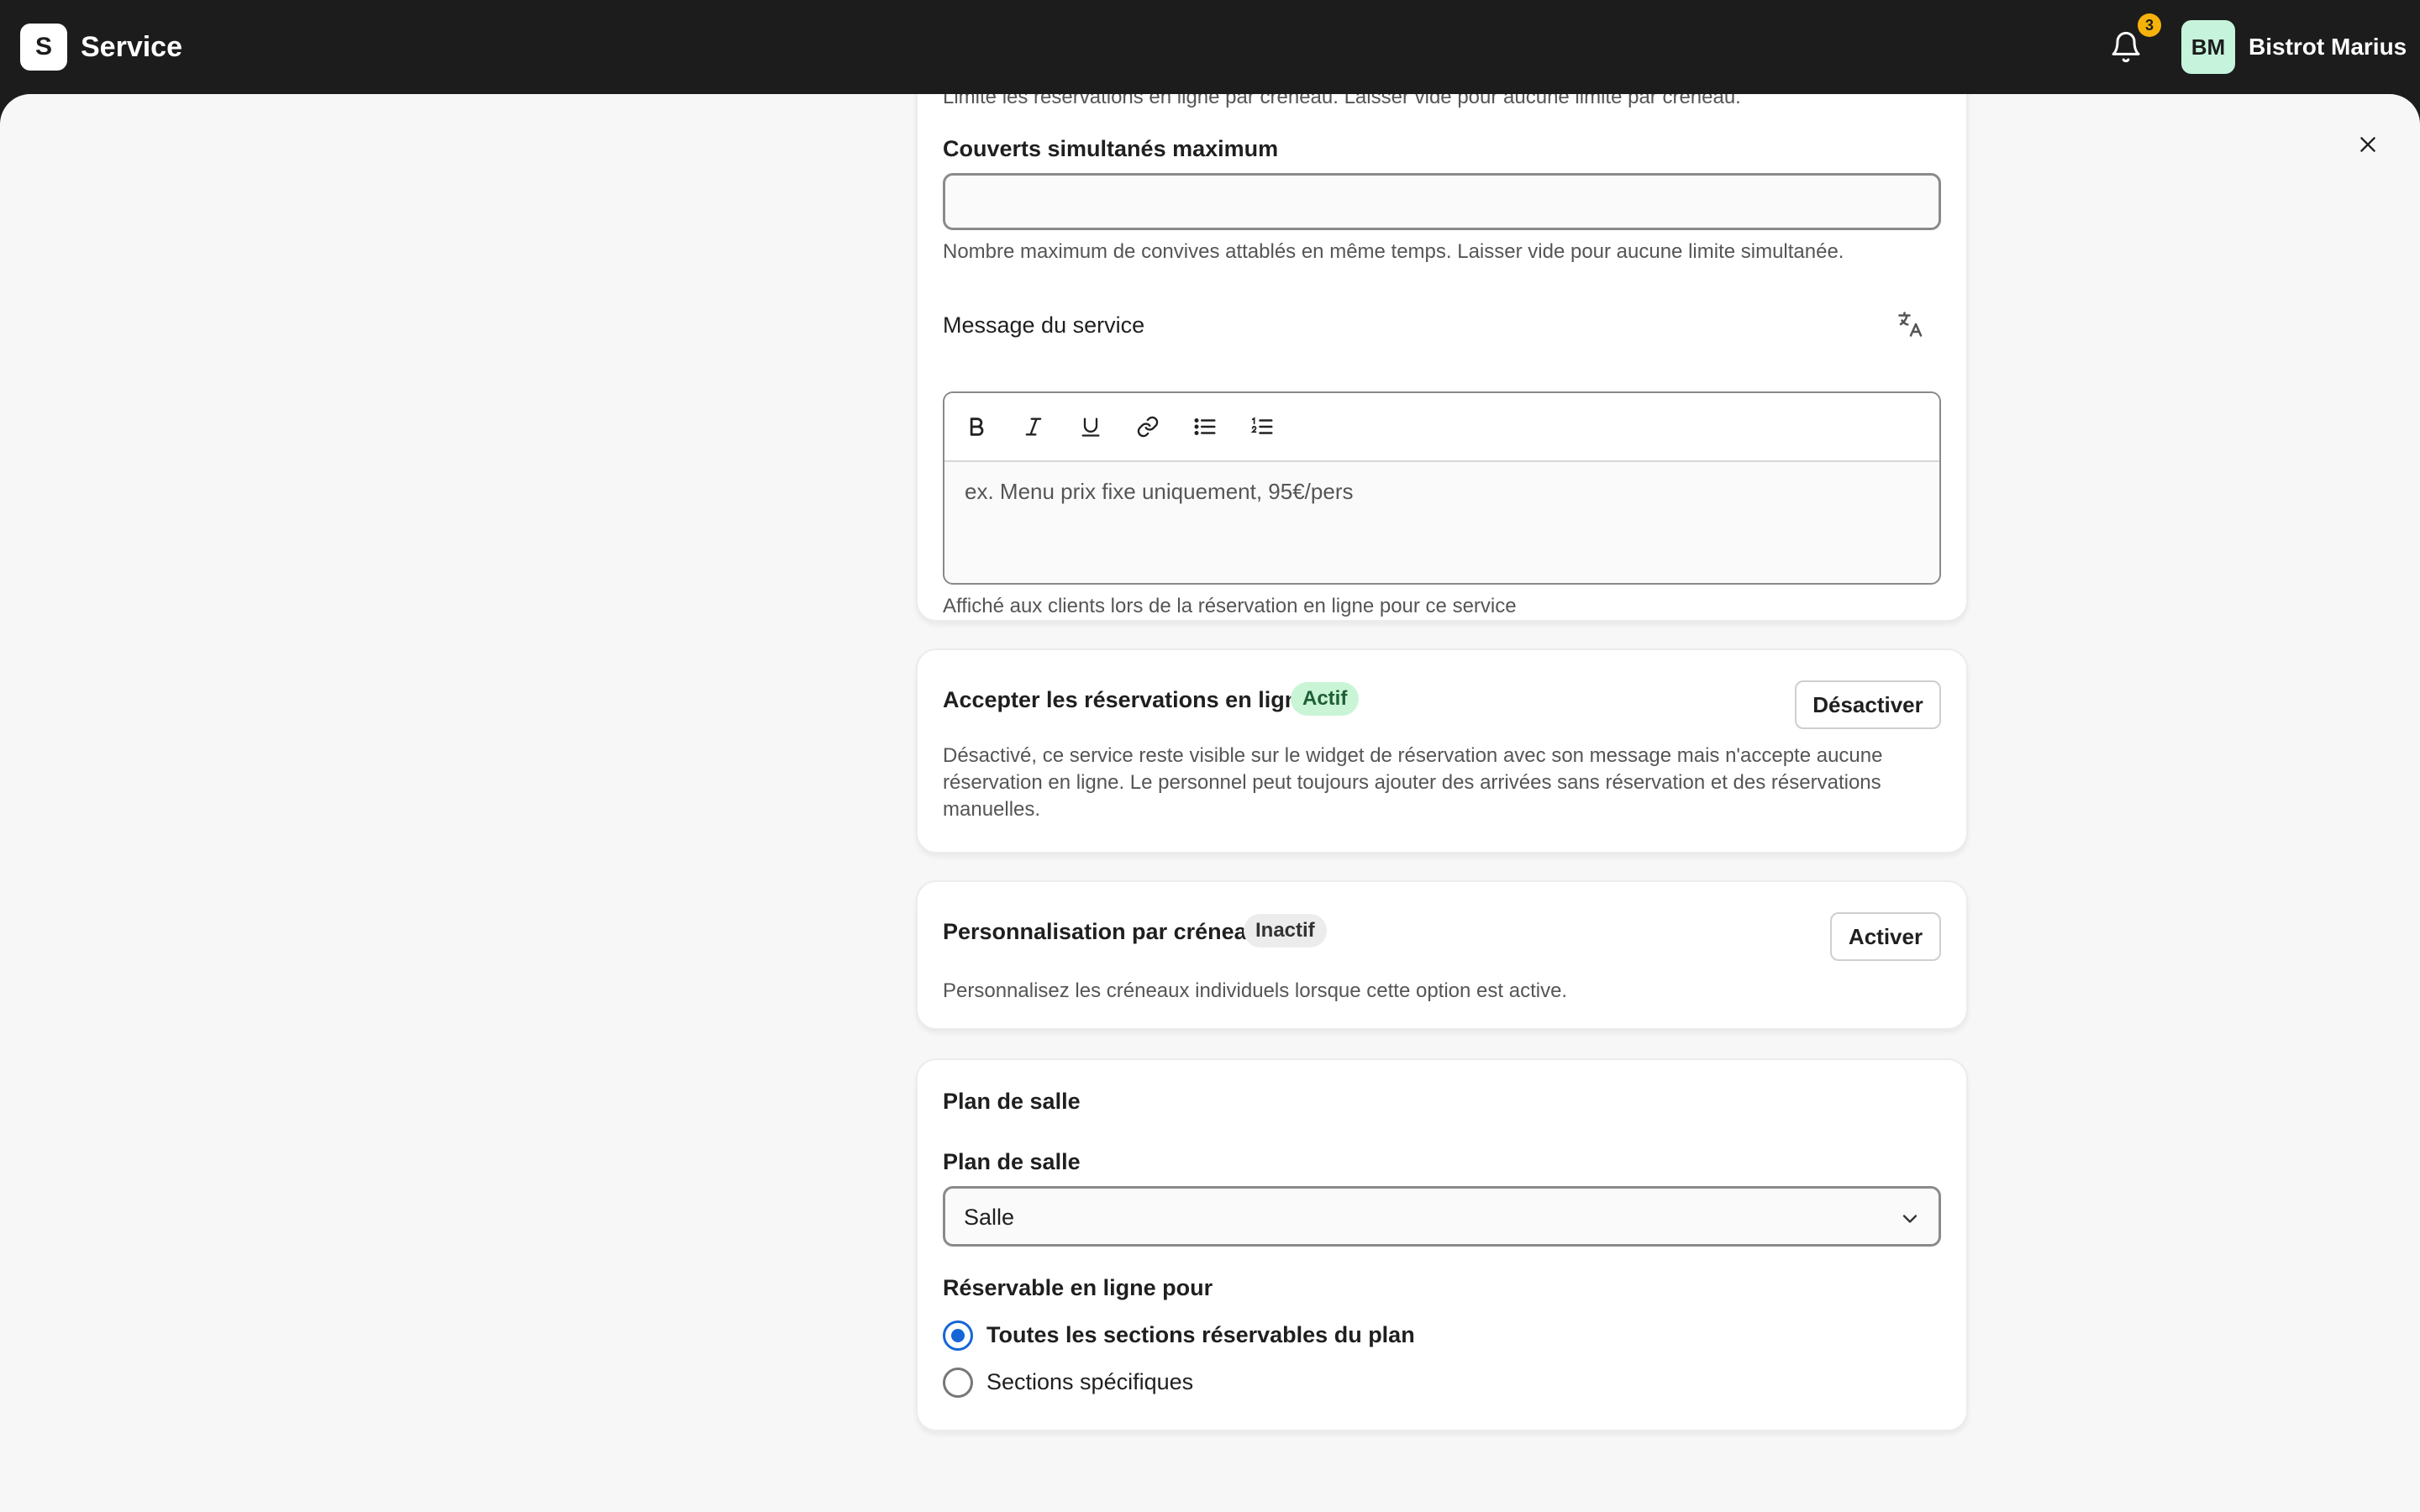  What do you see at coordinates (2367, 144) in the screenshot?
I see `close-icon` at bounding box center [2367, 144].